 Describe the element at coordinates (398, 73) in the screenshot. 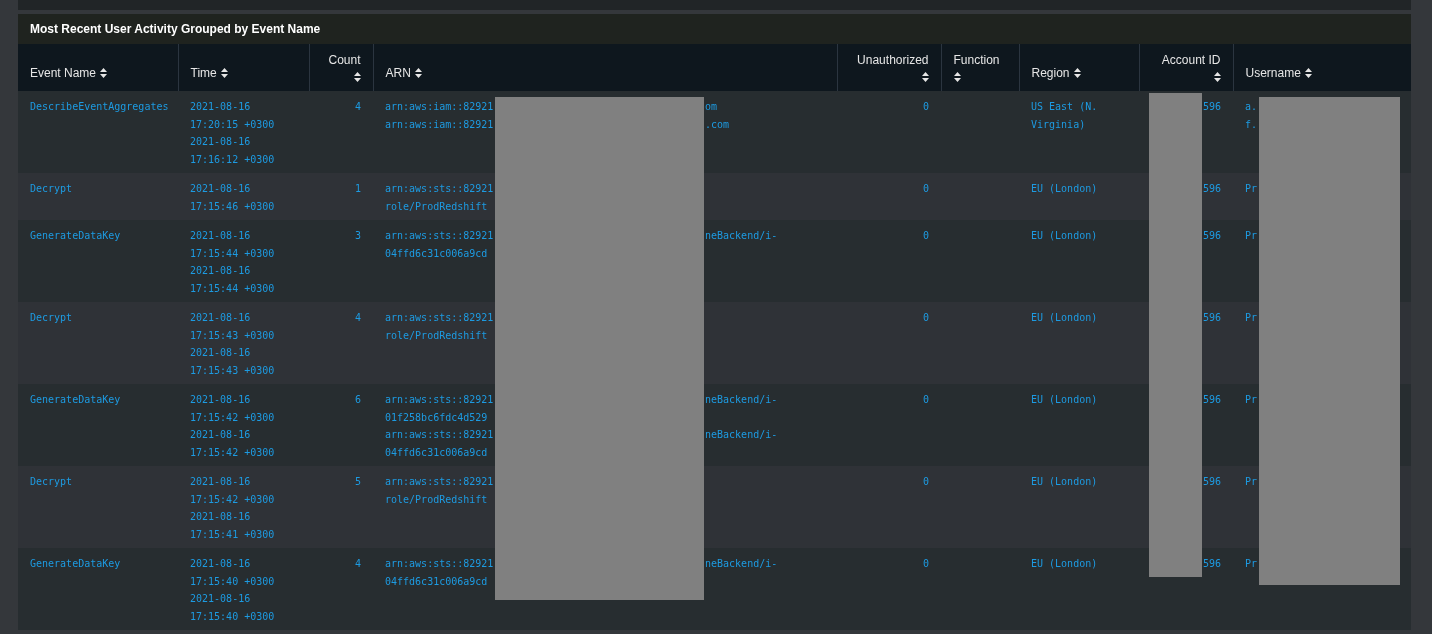

I see `column-header: ARN` at that location.